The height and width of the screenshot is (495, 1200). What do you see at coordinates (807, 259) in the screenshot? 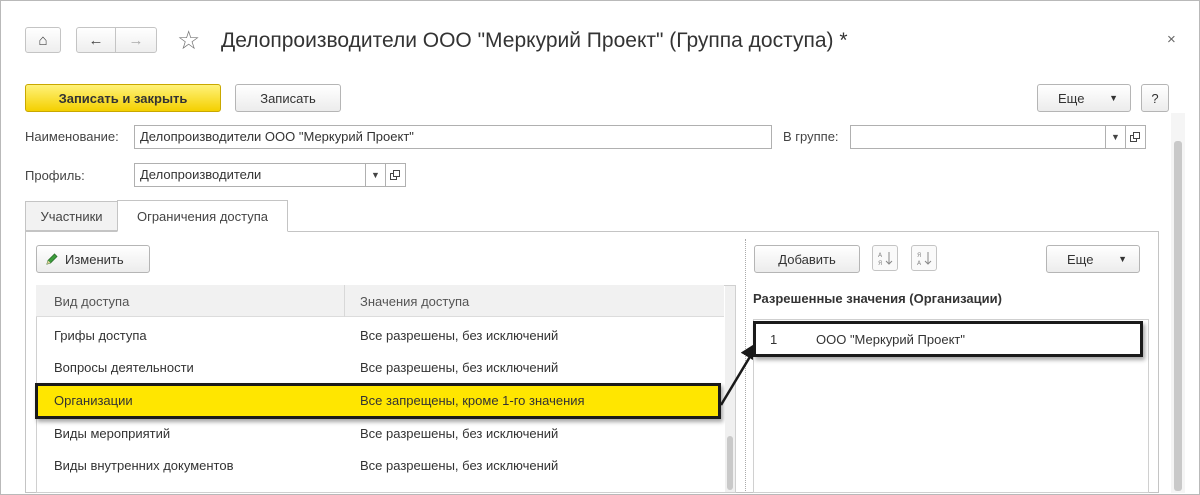
I see `add-button: Добавить` at bounding box center [807, 259].